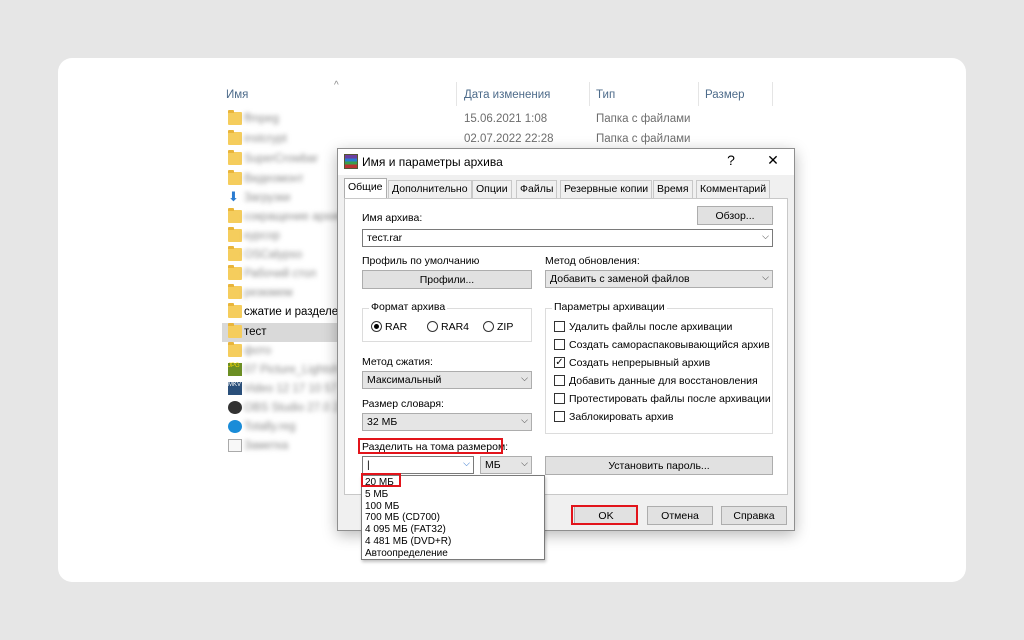 Image resolution: width=1024 pixels, height=640 pixels. Describe the element at coordinates (639, 363) in the screenshot. I see `param-label: Создать непрерывный архив` at that location.